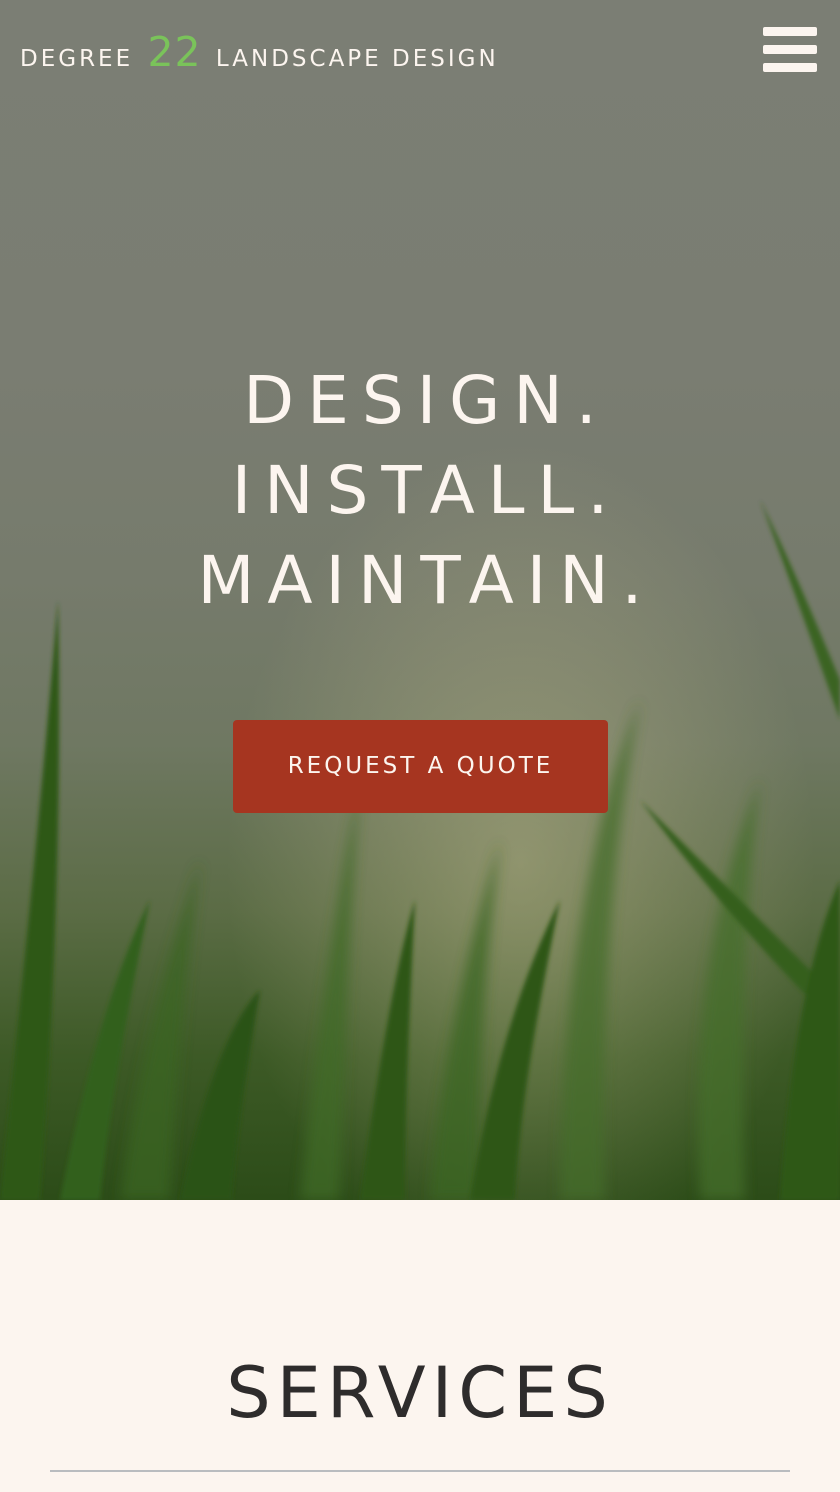 The image size is (840, 1492). I want to click on brand-suffix: LANDSCAPE DESIGN, so click(357, 59).